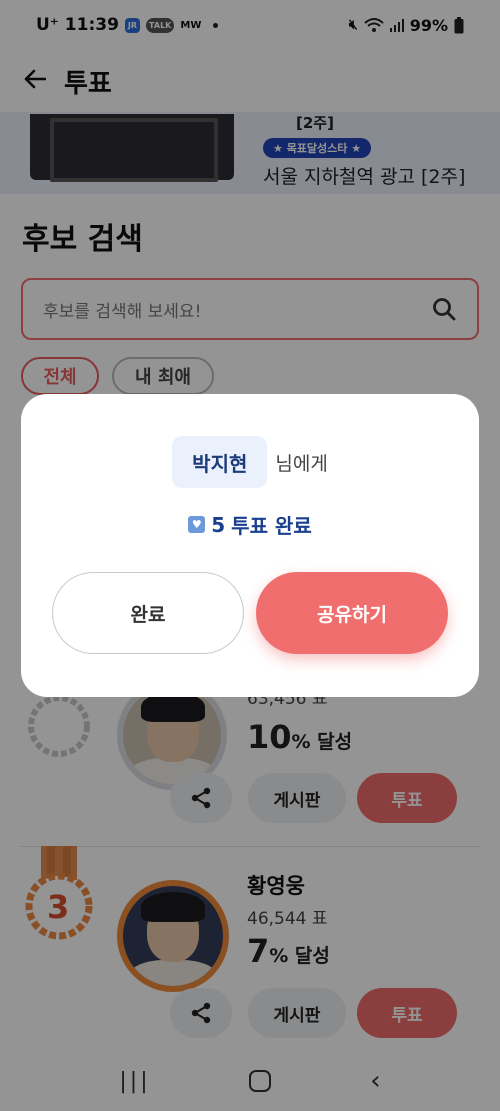  What do you see at coordinates (220, 462) in the screenshot?
I see `recipient-name: 박지현` at bounding box center [220, 462].